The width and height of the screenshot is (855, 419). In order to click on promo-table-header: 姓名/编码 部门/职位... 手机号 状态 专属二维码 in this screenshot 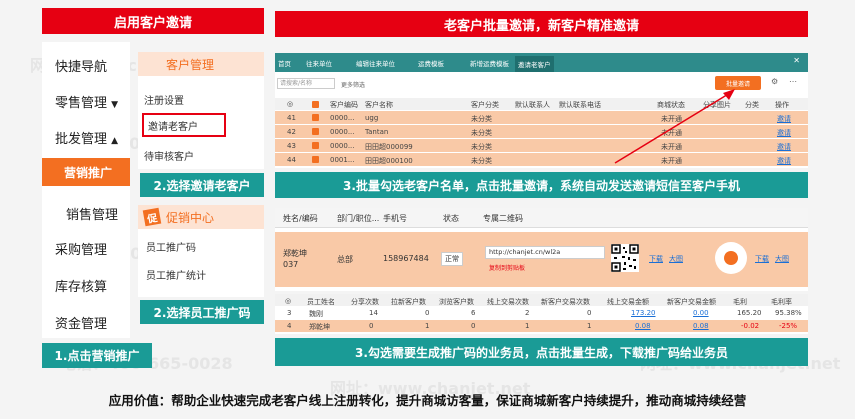, I will do `click(541, 218)`.